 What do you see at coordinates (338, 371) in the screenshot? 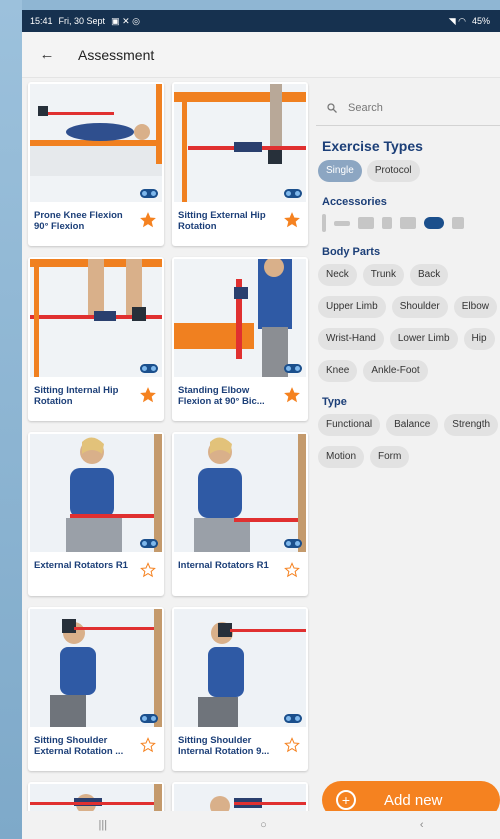
I see `chip-body-part: Knee` at bounding box center [338, 371].